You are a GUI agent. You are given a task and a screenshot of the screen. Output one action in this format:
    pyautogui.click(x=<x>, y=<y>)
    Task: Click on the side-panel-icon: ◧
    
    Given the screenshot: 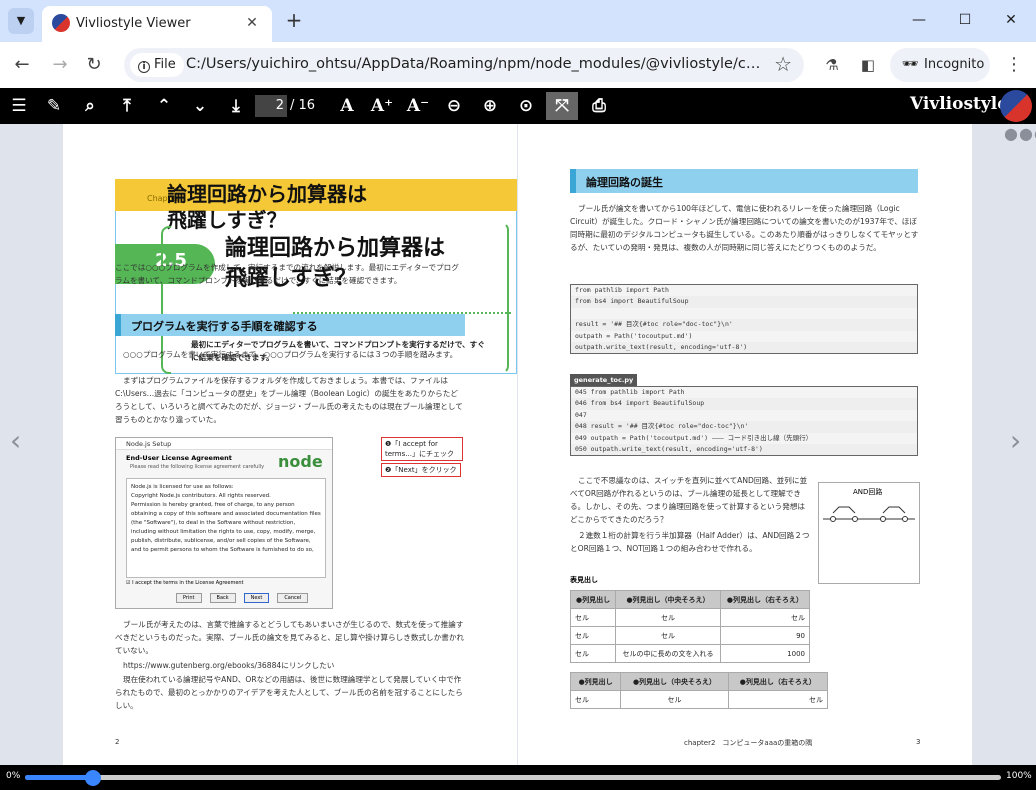 What is the action you would take?
    pyautogui.click(x=868, y=65)
    